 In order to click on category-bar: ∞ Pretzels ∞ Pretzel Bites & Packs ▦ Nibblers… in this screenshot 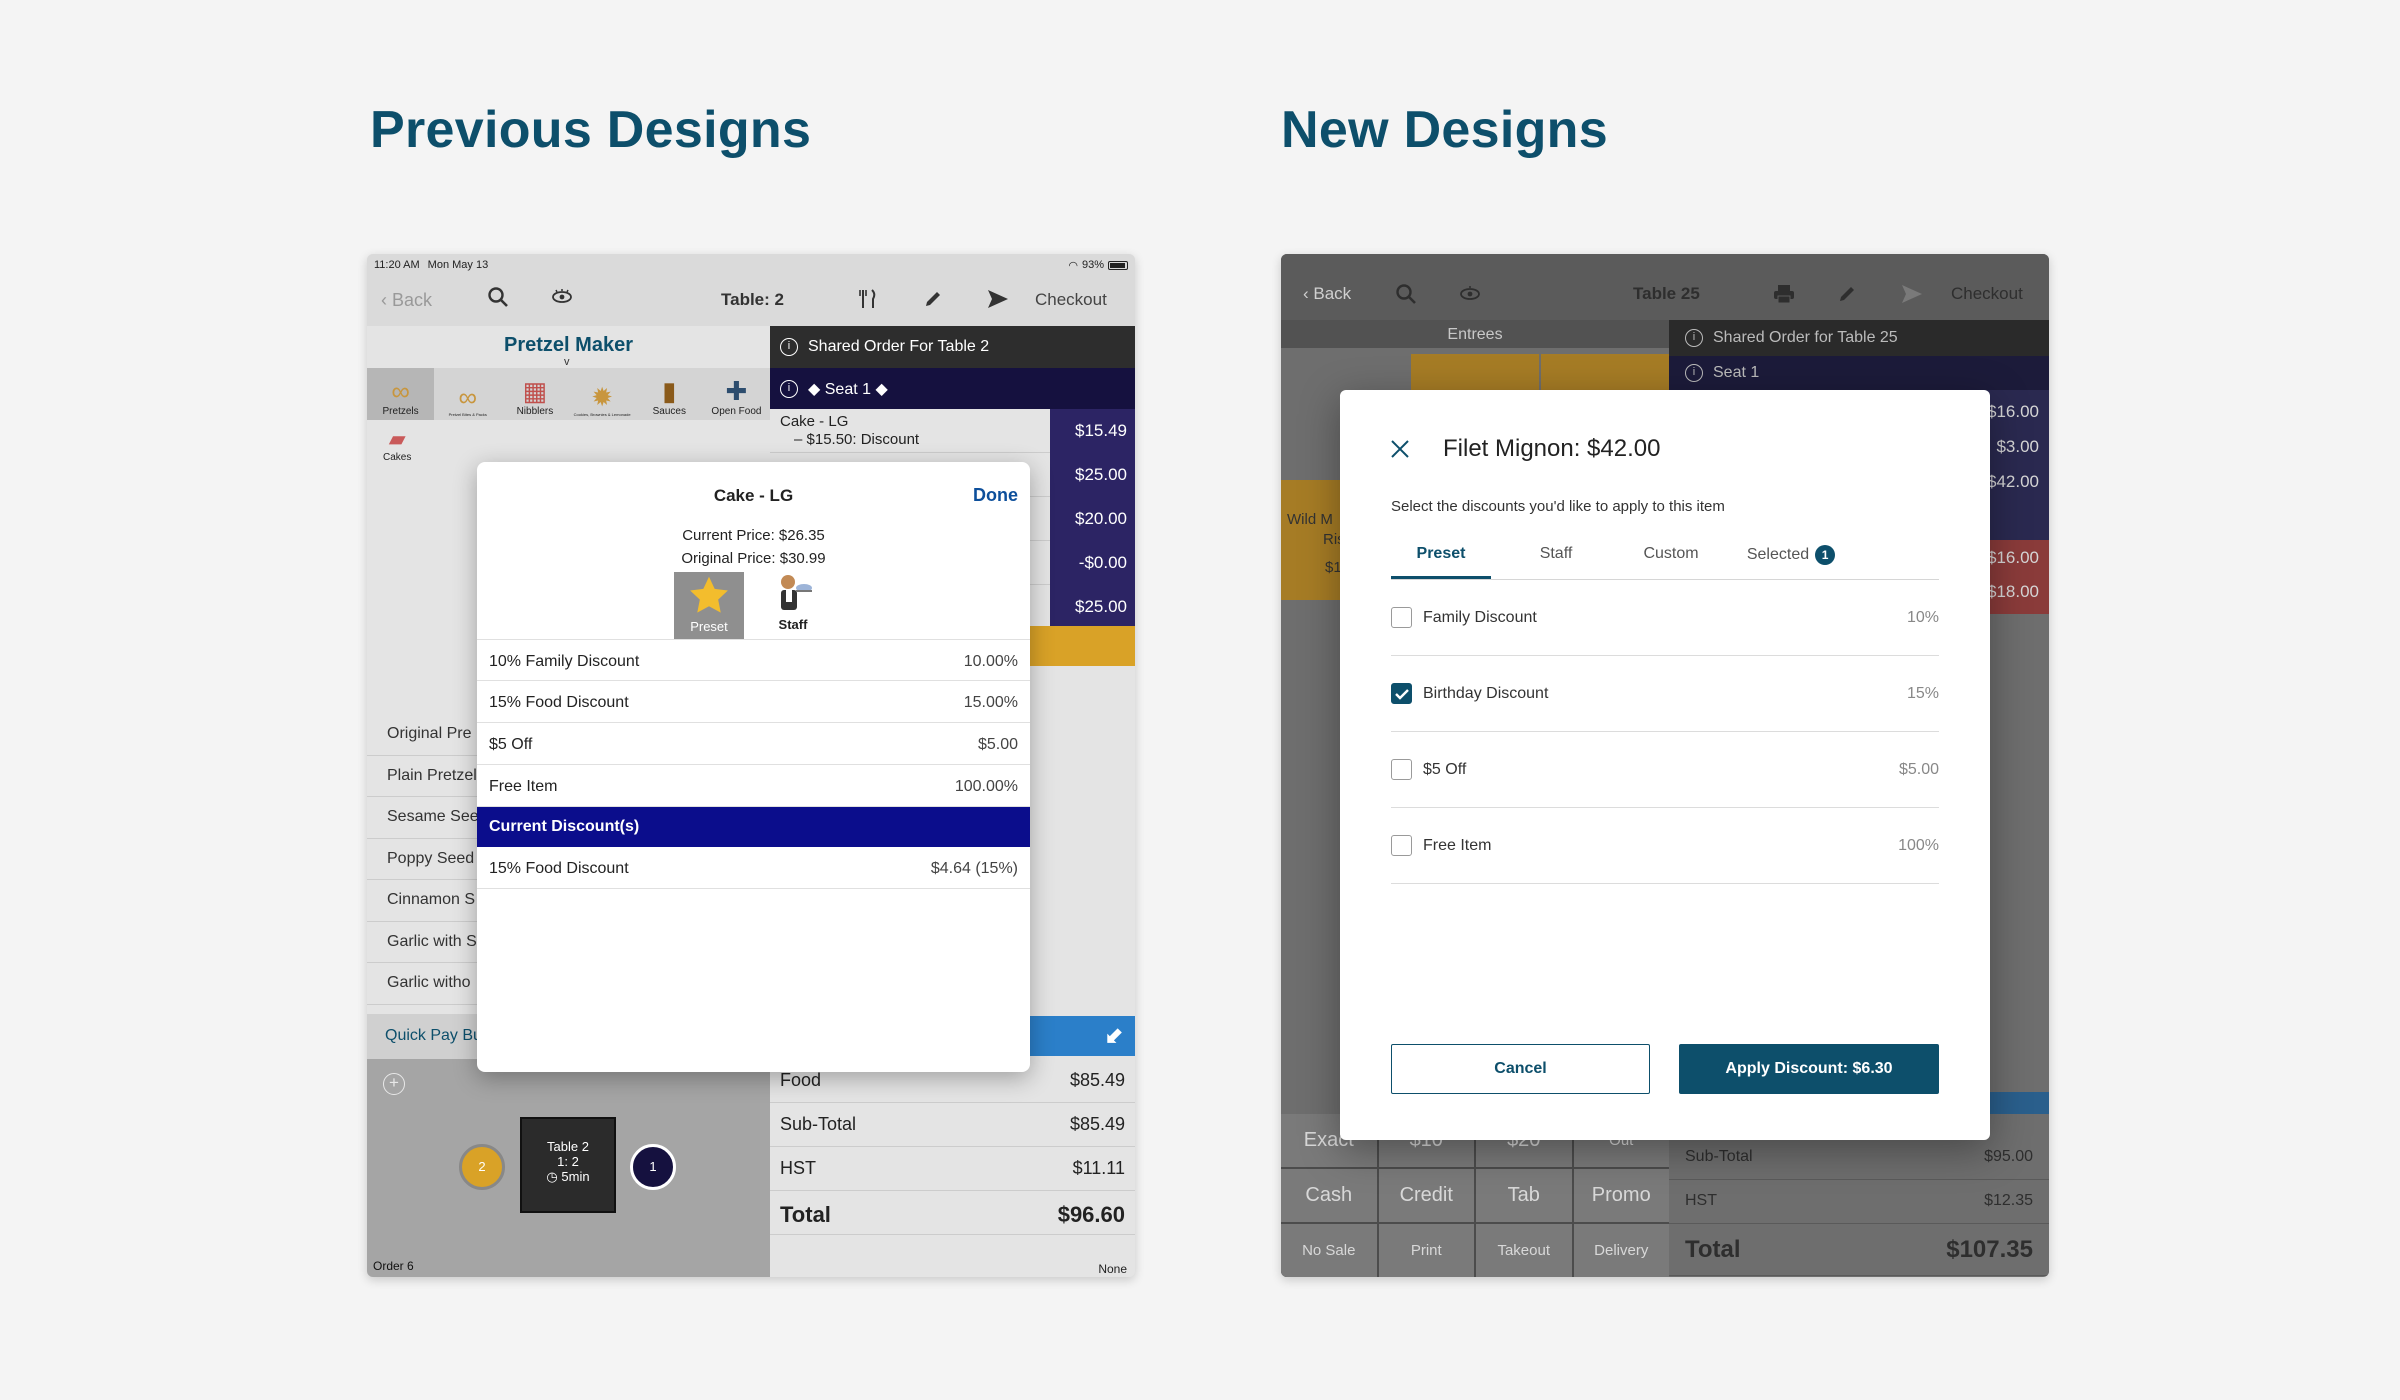, I will do `click(568, 394)`.